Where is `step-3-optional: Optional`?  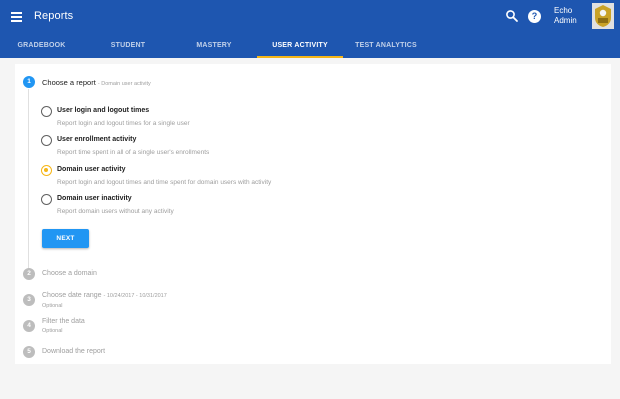
step-3-optional: Optional is located at coordinates (52, 306).